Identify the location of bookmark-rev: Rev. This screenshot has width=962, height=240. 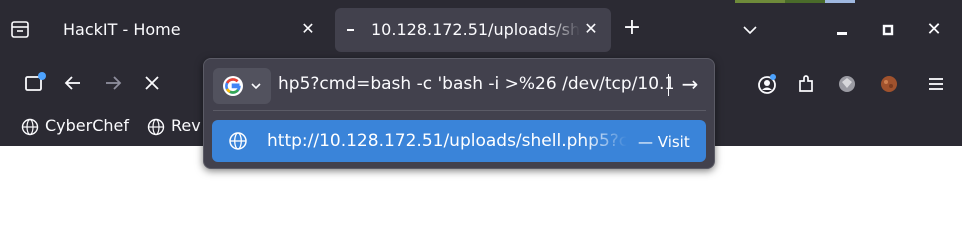
(175, 127).